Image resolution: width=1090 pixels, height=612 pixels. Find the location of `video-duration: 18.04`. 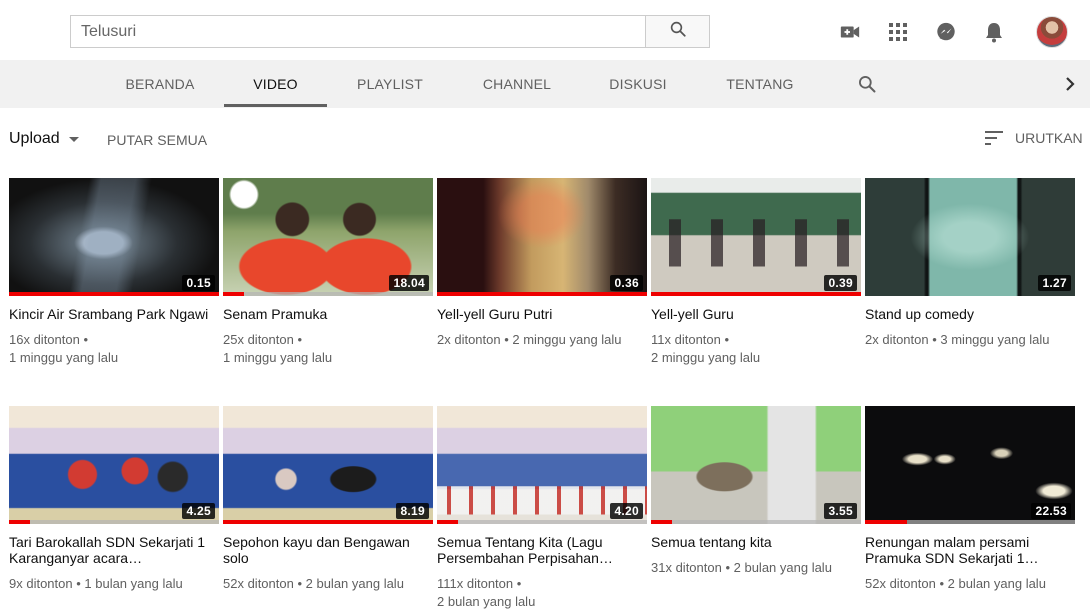

video-duration: 18.04 is located at coordinates (409, 283).